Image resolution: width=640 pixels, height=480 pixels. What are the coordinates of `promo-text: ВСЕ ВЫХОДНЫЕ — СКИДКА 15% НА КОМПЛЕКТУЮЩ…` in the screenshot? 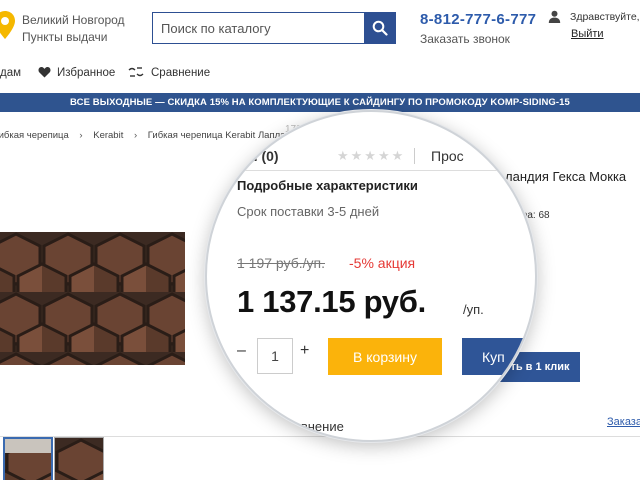 It's located at (279, 102).